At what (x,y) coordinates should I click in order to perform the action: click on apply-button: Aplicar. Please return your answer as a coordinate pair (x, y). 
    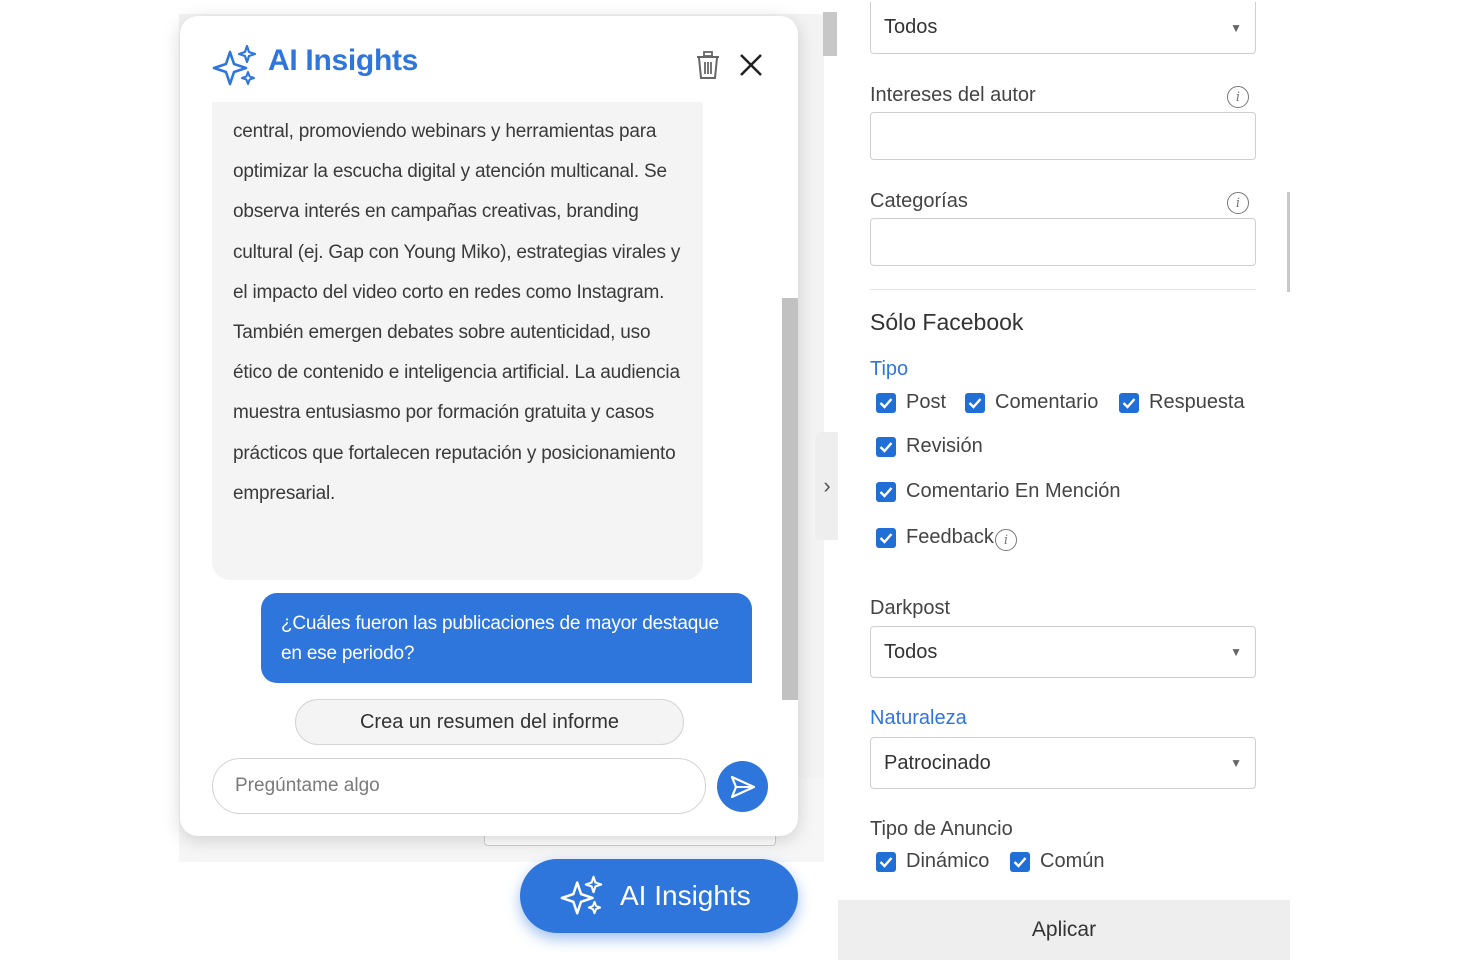
    Looking at the image, I should click on (1064, 930).